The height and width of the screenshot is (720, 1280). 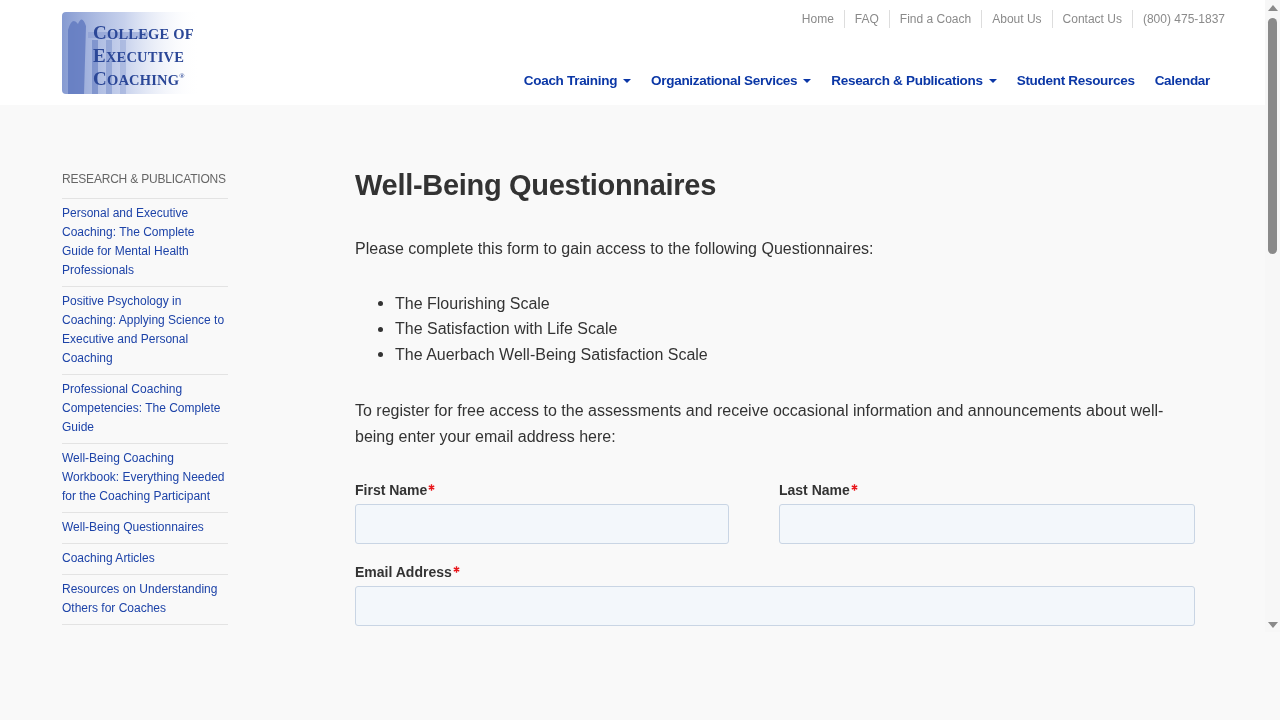 What do you see at coordinates (472, 303) in the screenshot?
I see `questionnaire-item: The Flourishing Scale` at bounding box center [472, 303].